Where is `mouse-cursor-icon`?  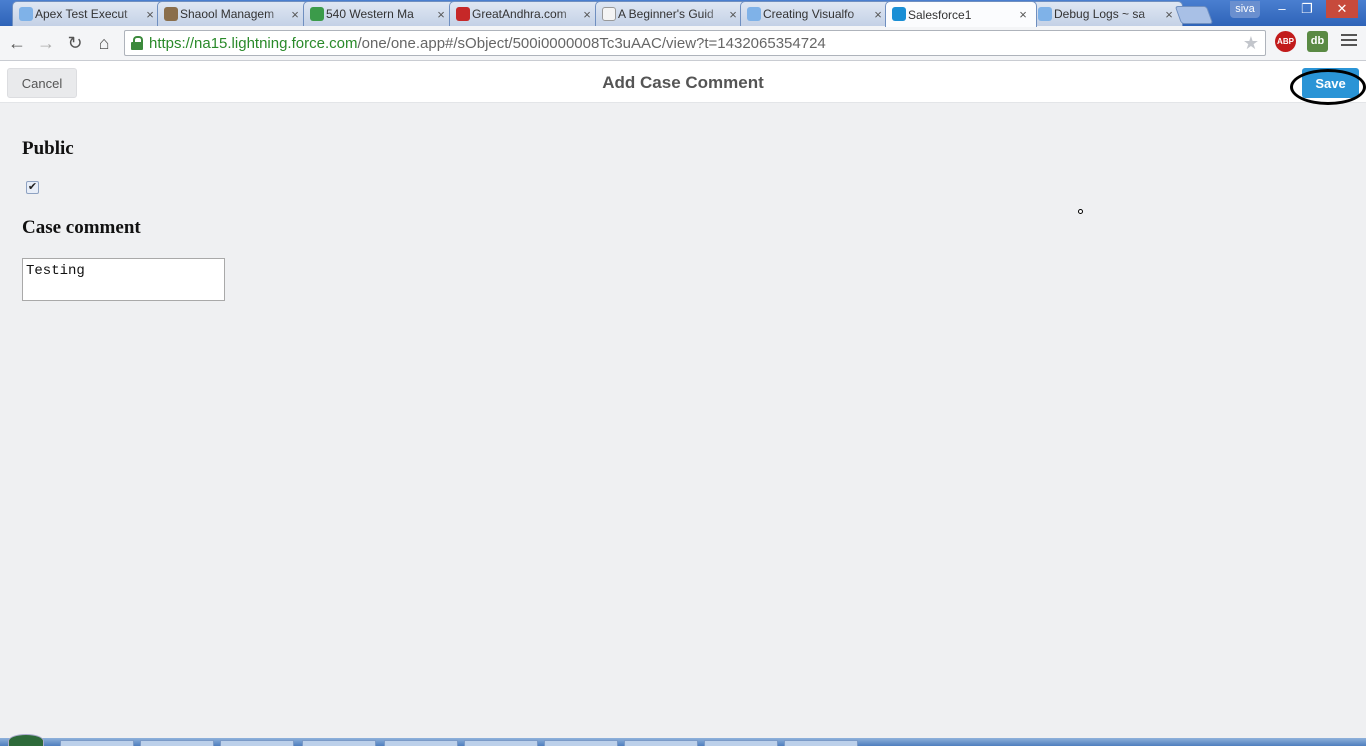
mouse-cursor-icon is located at coordinates (1080, 211).